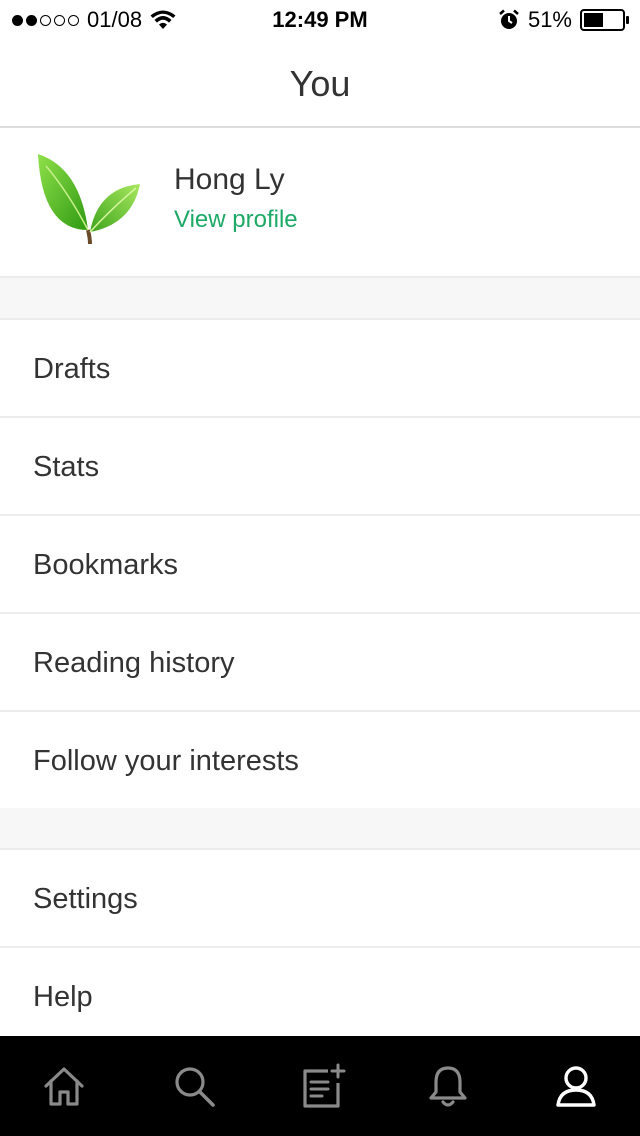  I want to click on status-right: 51%, so click(564, 20).